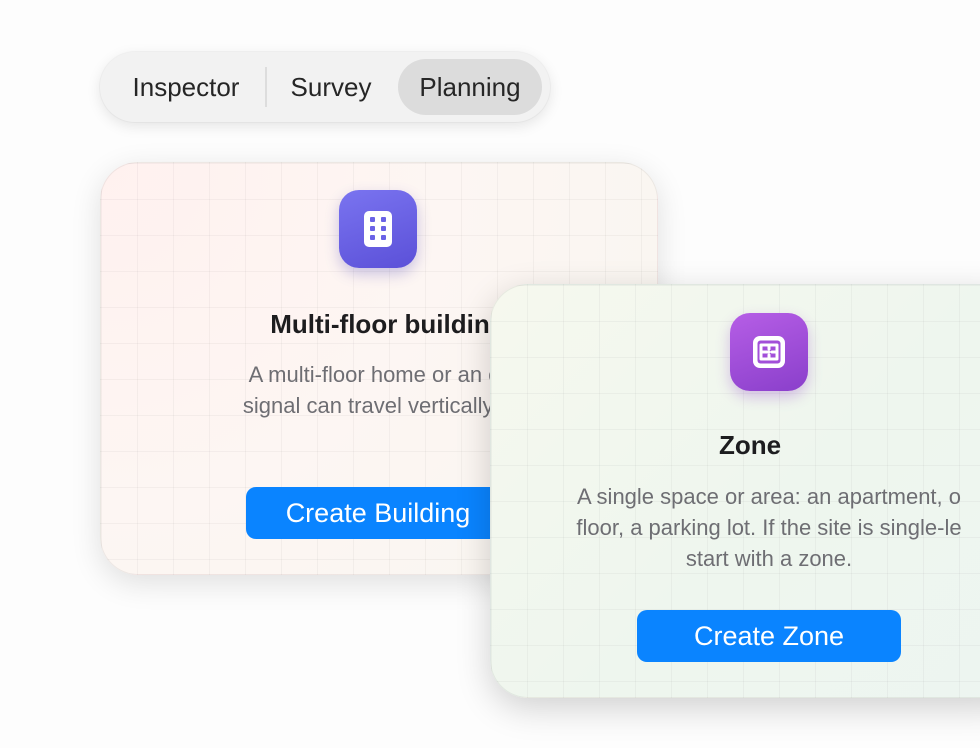  I want to click on zone-card-title: Zone, so click(750, 445).